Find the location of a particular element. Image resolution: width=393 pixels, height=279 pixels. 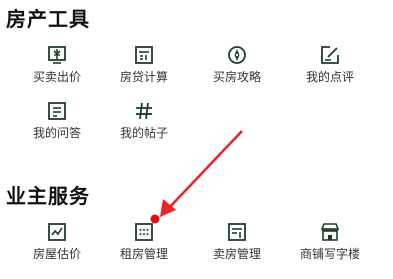

tool-my-qa: 我的问答 is located at coordinates (57, 121).